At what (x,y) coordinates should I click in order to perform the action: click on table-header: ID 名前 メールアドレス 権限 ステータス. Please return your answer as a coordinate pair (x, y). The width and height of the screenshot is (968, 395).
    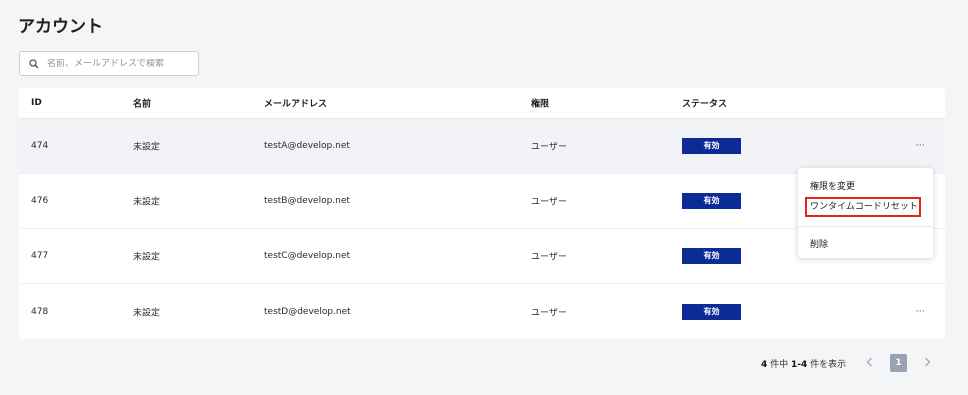
    Looking at the image, I should click on (482, 103).